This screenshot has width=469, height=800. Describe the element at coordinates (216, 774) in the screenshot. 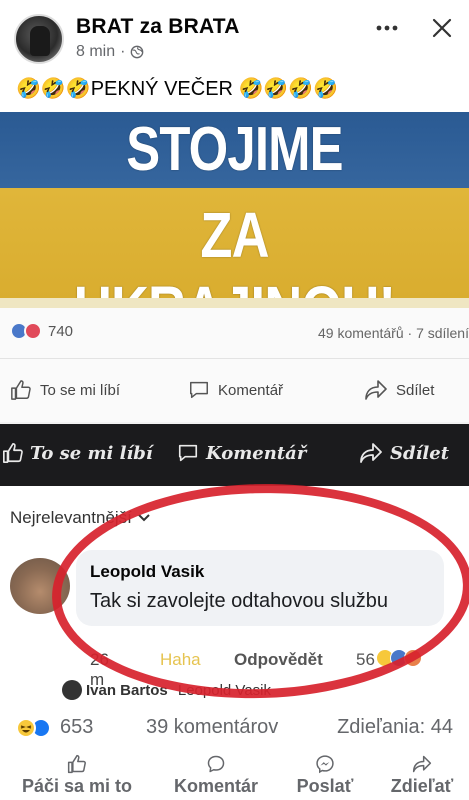

I see `comment-button: Komentár` at that location.